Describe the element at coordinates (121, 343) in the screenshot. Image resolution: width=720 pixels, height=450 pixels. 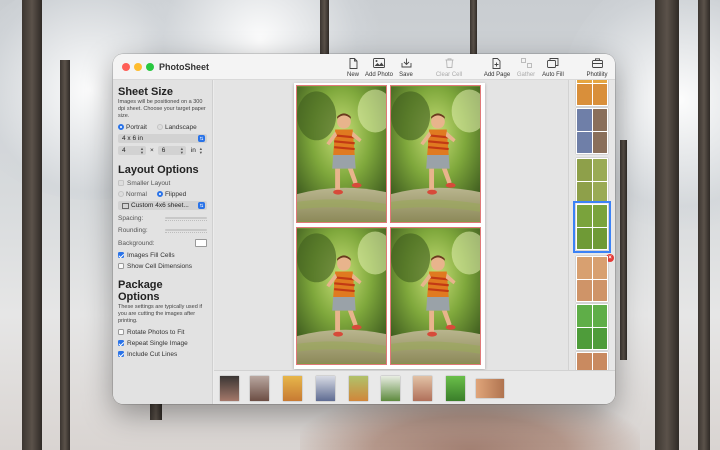
I see `repeat-single-image-checkbox` at that location.